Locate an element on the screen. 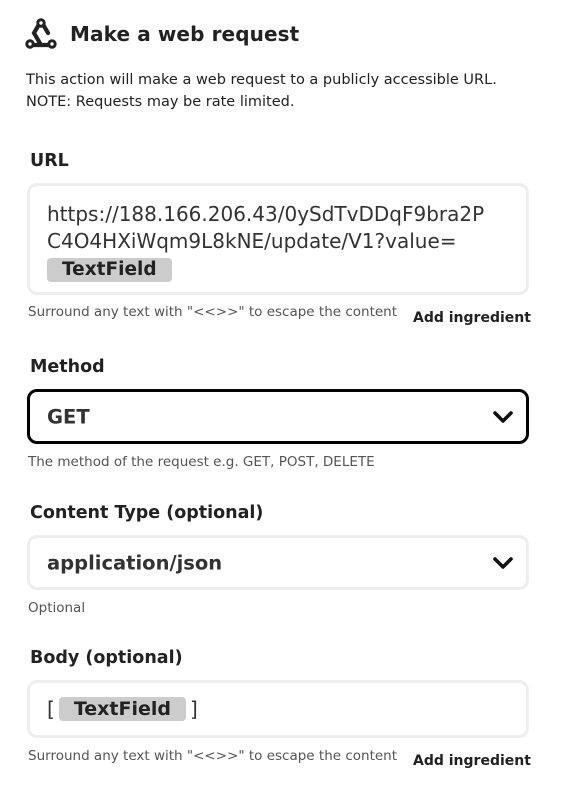 Image resolution: width=578 pixels, height=794 pixels. method-label: Method is located at coordinates (67, 367).